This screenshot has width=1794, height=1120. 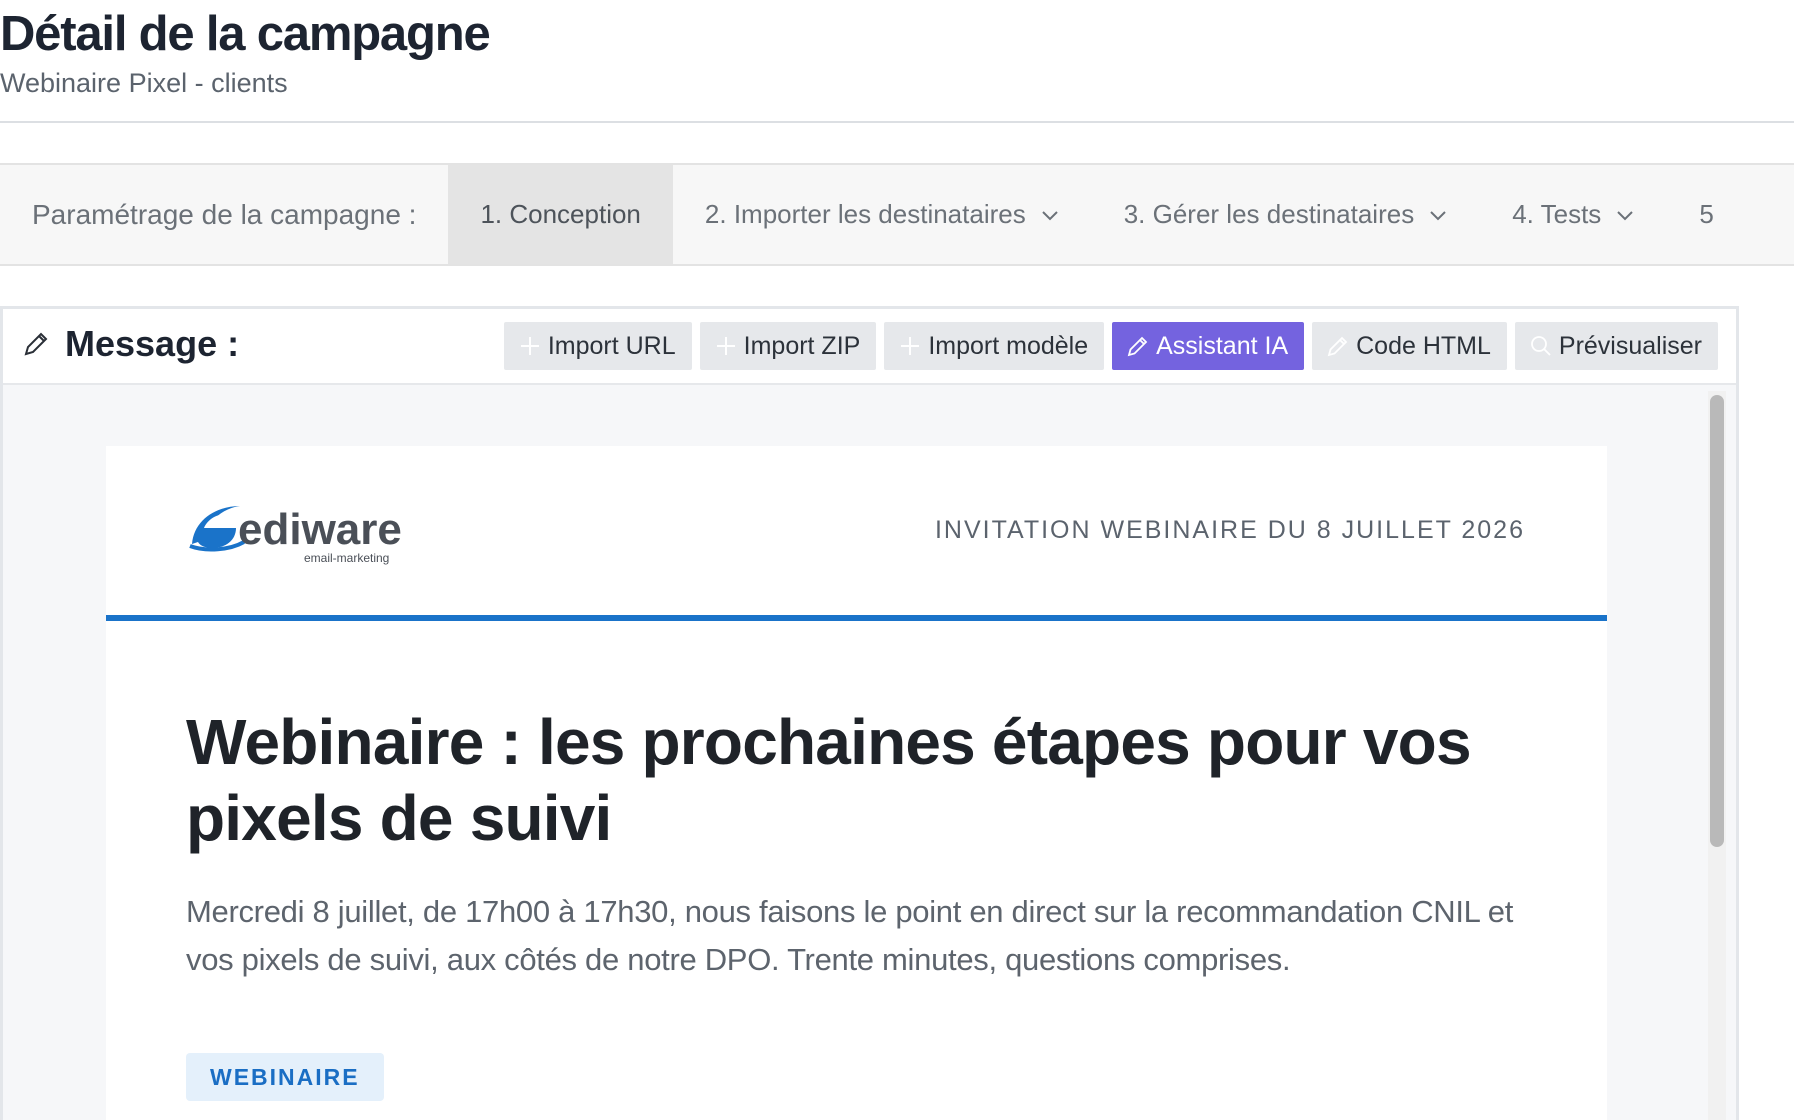 I want to click on search-icon, so click(x=1540, y=346).